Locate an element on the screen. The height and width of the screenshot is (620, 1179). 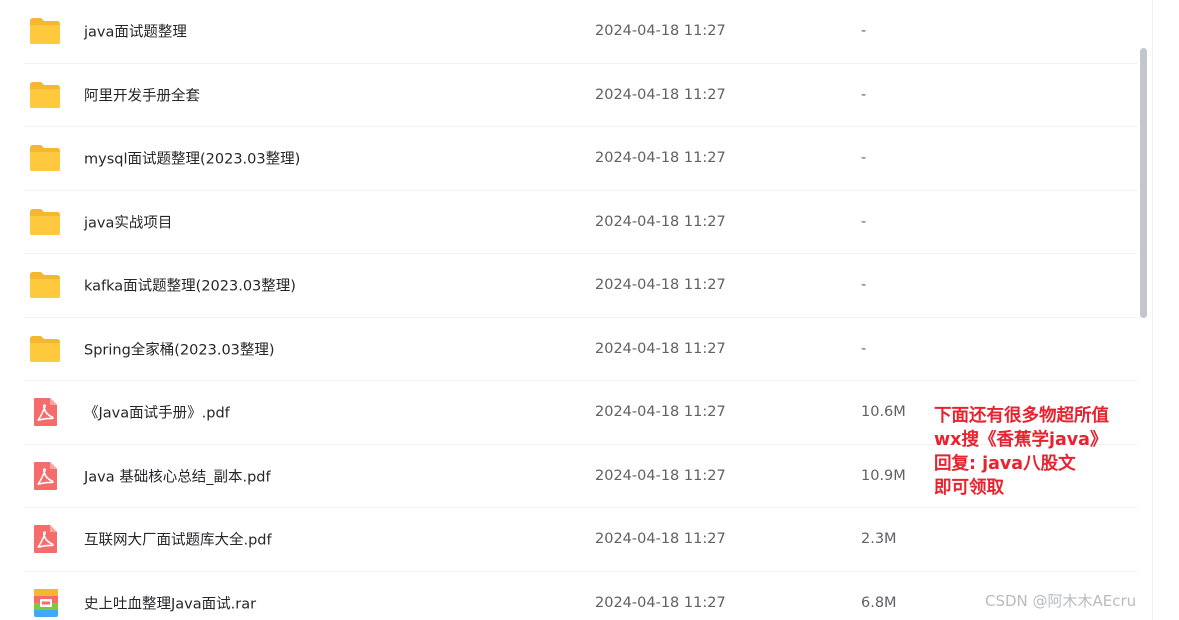
file-row: 互联网大厂面试题库大全.pdf 2024-04-18 11:27 2.3M is located at coordinates (580, 540).